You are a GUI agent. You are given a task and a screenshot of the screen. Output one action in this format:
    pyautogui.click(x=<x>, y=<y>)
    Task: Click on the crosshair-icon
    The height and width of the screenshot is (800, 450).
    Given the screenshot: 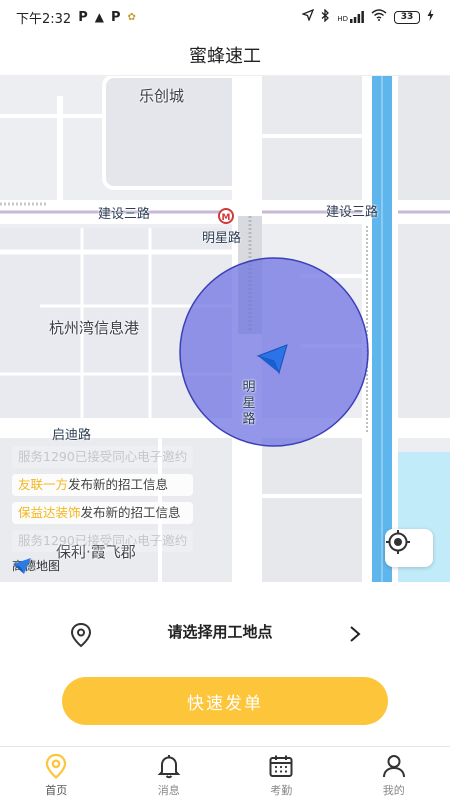 What is the action you would take?
    pyautogui.click(x=398, y=542)
    